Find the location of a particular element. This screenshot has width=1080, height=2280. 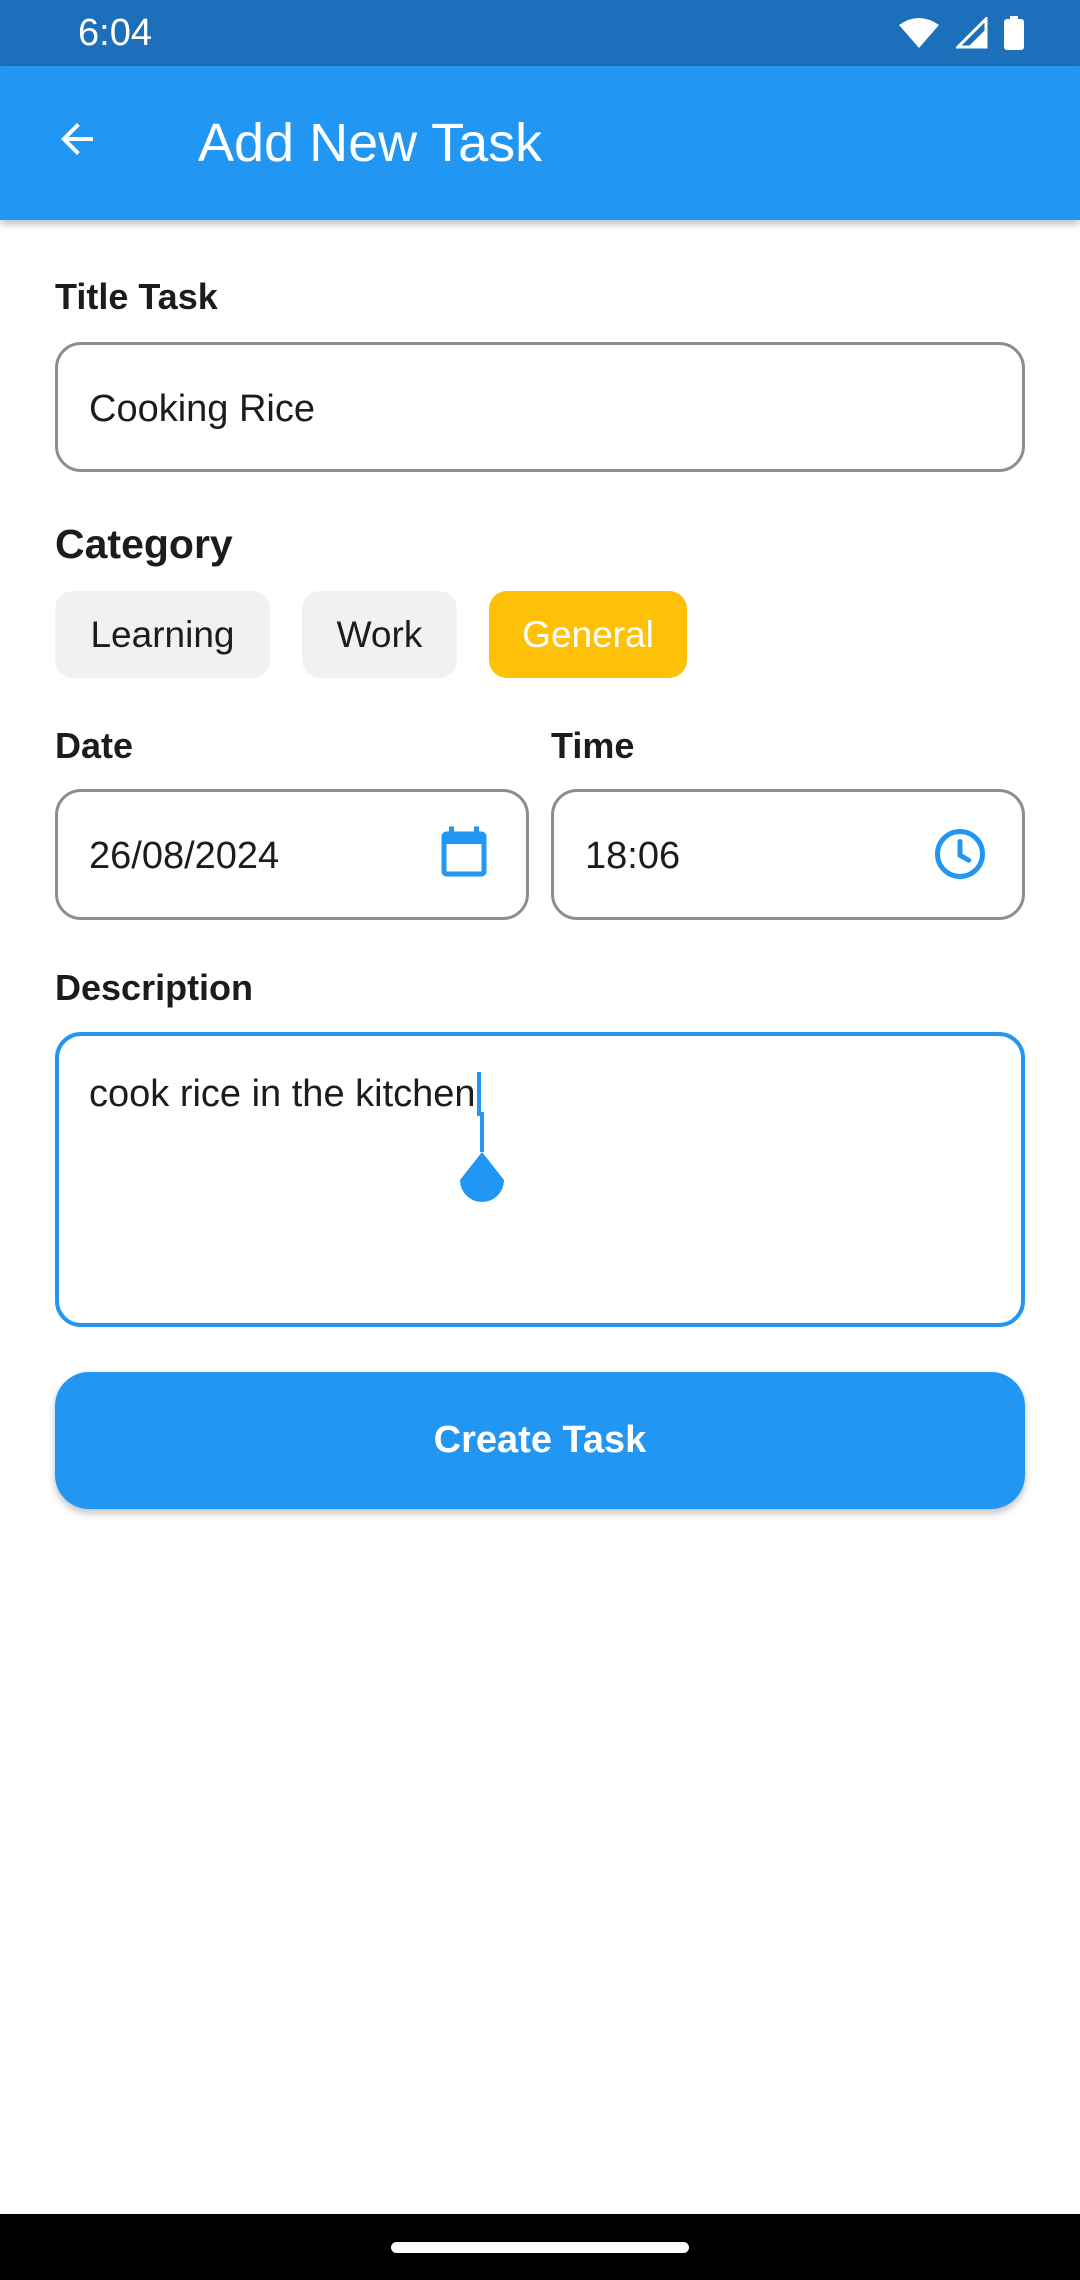

home-handle is located at coordinates (540, 2247).